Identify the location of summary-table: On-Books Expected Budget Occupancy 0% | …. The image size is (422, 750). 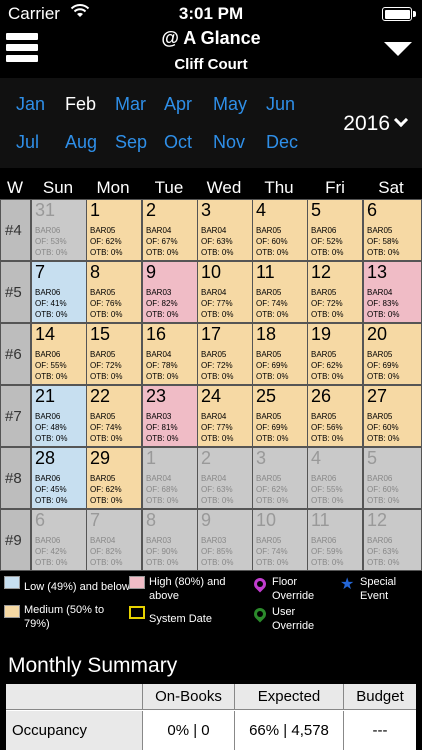
(211, 717).